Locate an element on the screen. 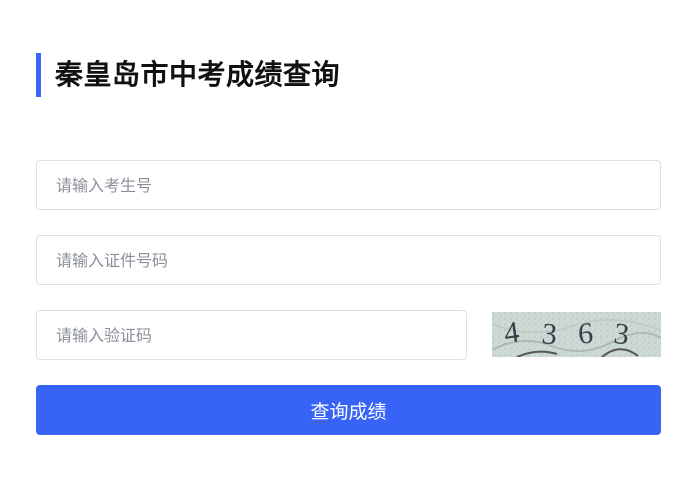 This screenshot has width=691, height=490. captcha-digit: 3 is located at coordinates (550, 334).